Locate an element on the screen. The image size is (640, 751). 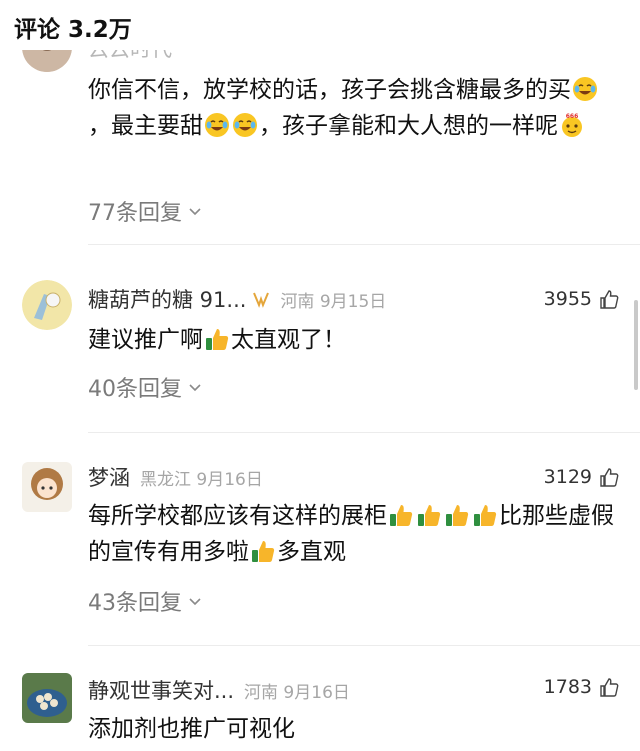
vip-badge-icon is located at coordinates (261, 300).